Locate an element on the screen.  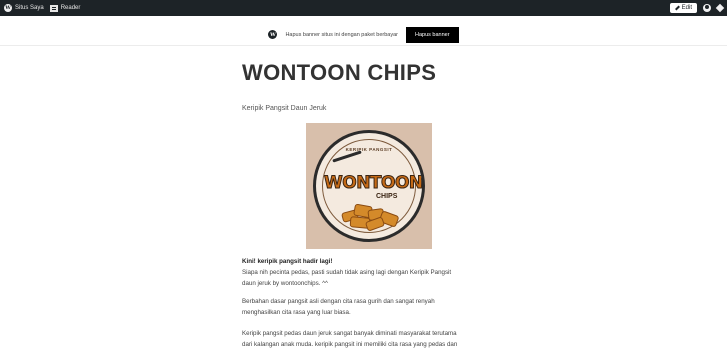
product-logo-image: KERIPIK PANGSIT WONTOON CHIPS is located at coordinates (369, 186).